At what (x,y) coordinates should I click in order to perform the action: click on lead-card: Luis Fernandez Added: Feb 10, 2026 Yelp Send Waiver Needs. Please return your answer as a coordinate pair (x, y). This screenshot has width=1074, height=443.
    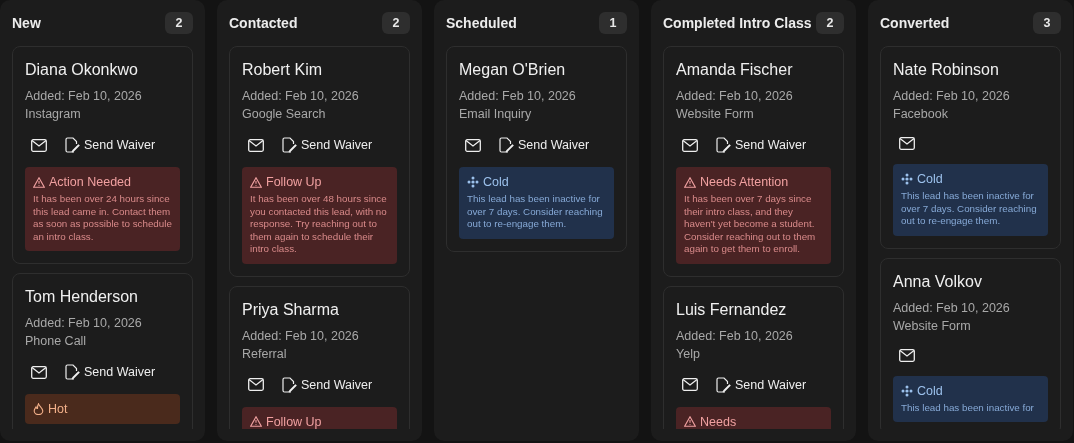
    Looking at the image, I should click on (753, 357).